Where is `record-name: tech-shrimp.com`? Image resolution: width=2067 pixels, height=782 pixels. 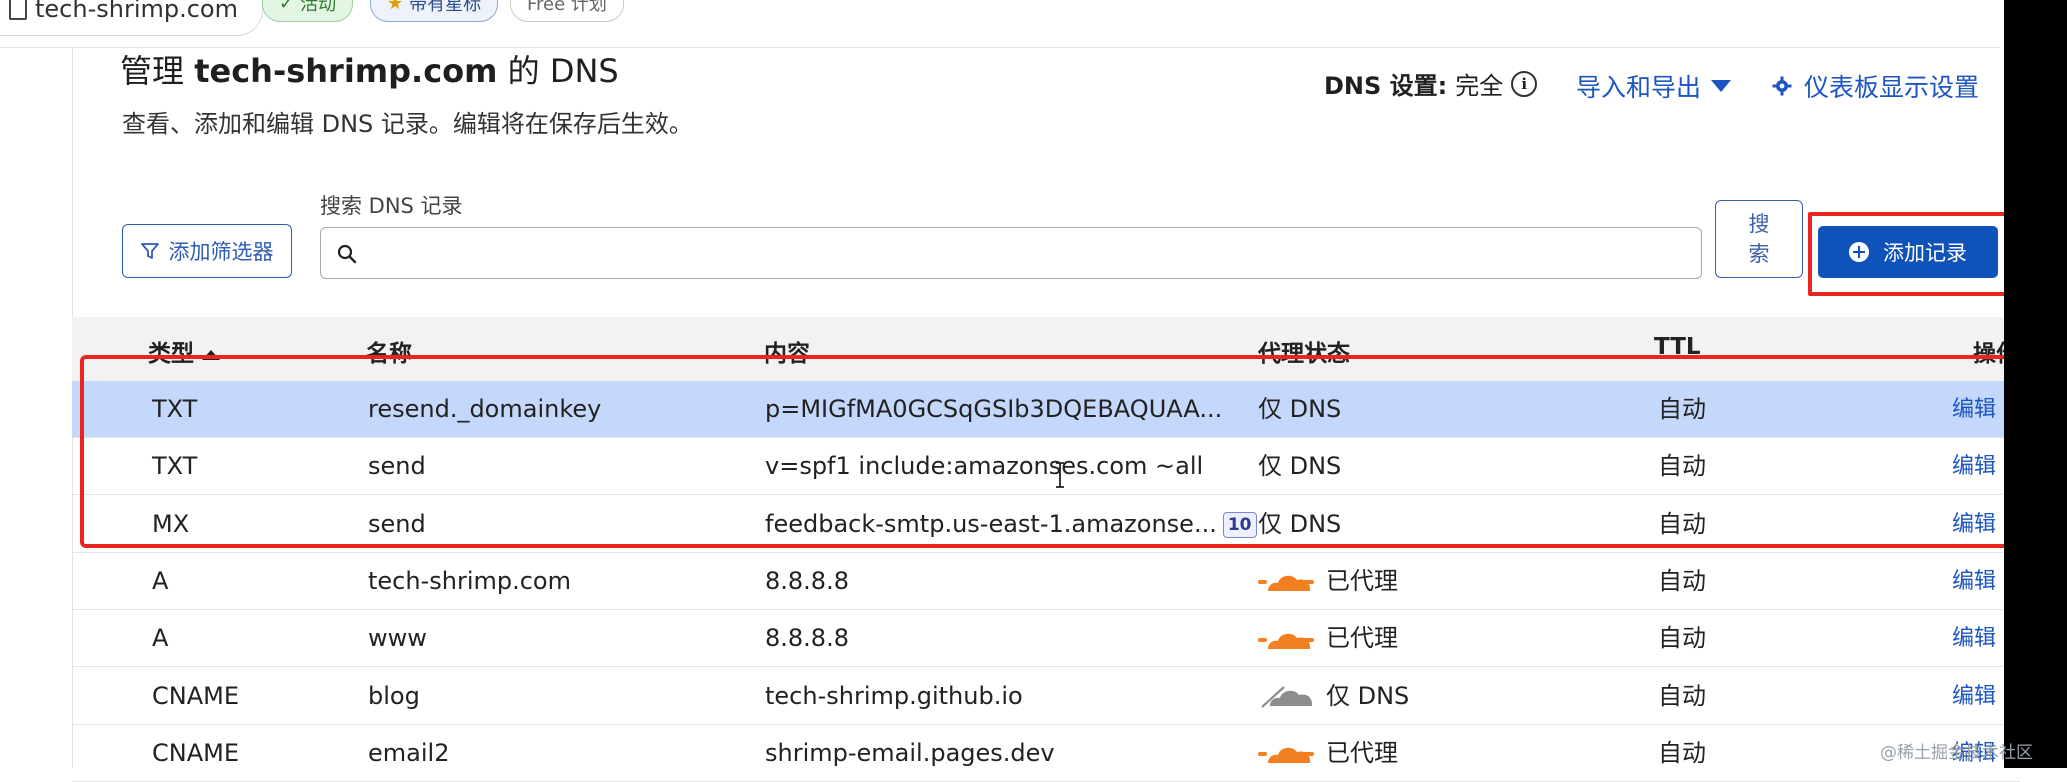 record-name: tech-shrimp.com is located at coordinates (469, 580).